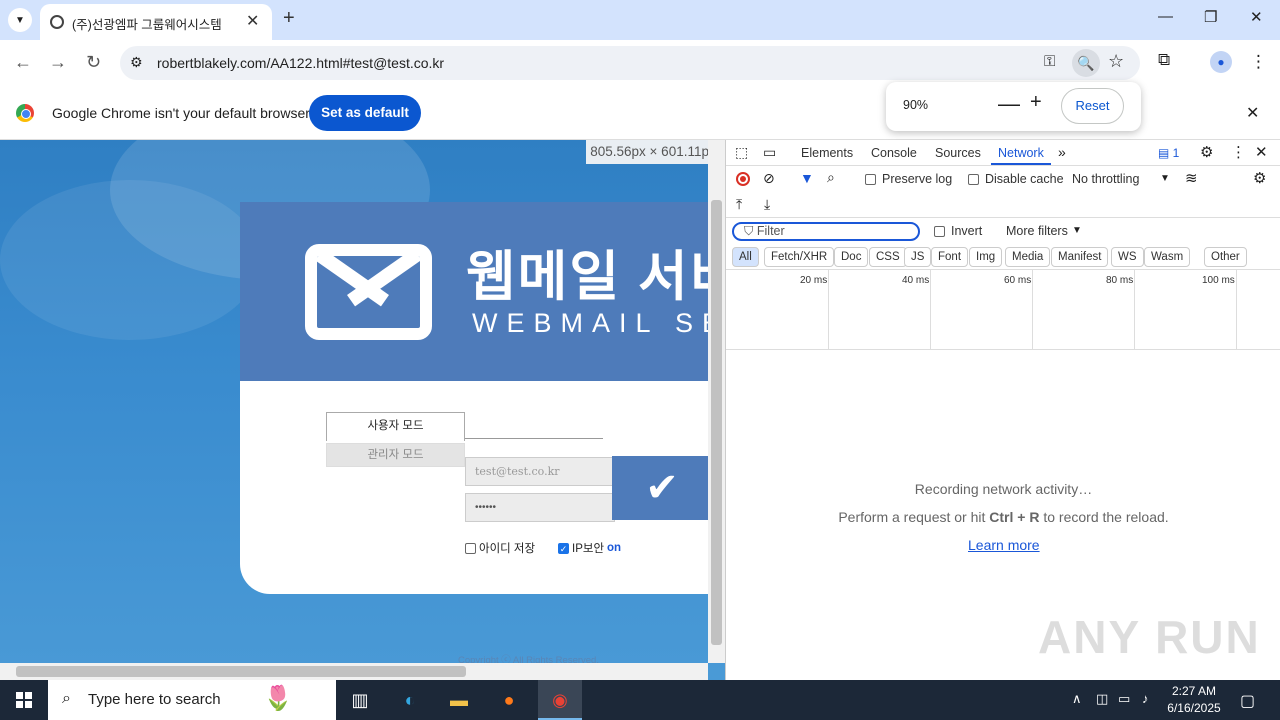 Image resolution: width=1280 pixels, height=720 pixels. Describe the element at coordinates (1225, 257) in the screenshot. I see `type-filter-other: Other` at that location.